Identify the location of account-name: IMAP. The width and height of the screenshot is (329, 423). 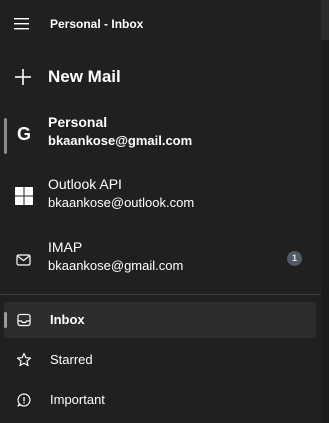
(65, 247).